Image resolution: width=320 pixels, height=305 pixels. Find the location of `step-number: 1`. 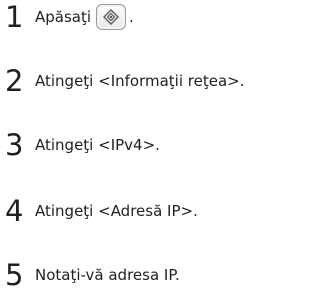

step-number: 1 is located at coordinates (14, 17).